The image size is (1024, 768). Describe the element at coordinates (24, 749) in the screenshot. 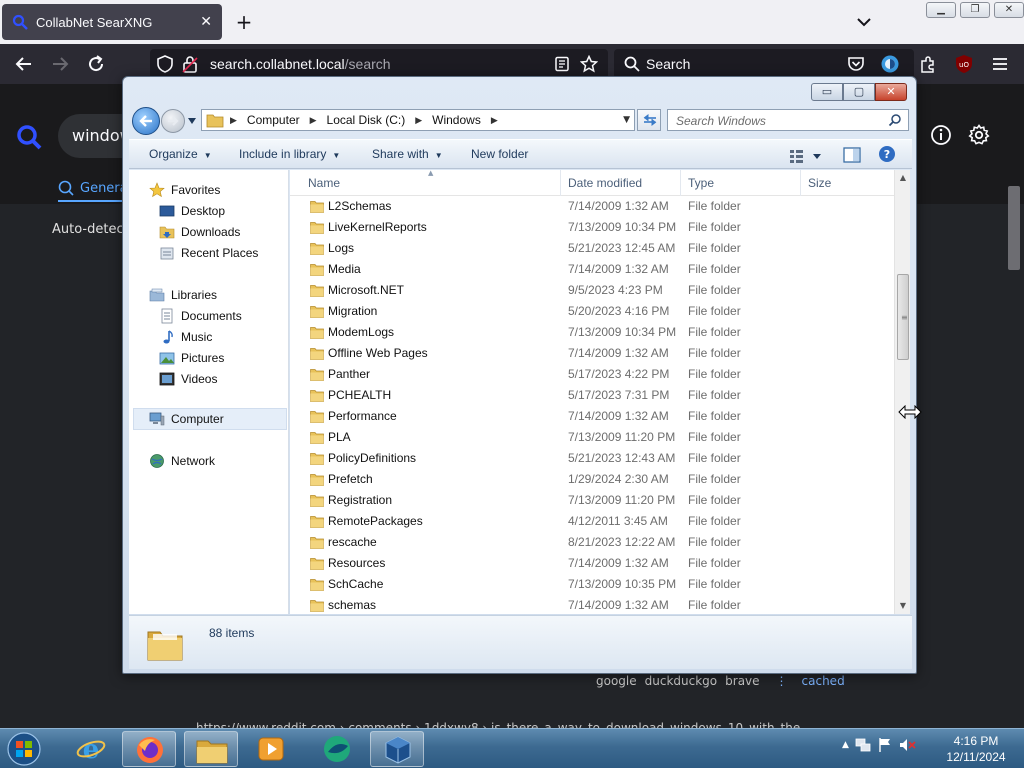

I see `windows-start-orb-icon` at that location.